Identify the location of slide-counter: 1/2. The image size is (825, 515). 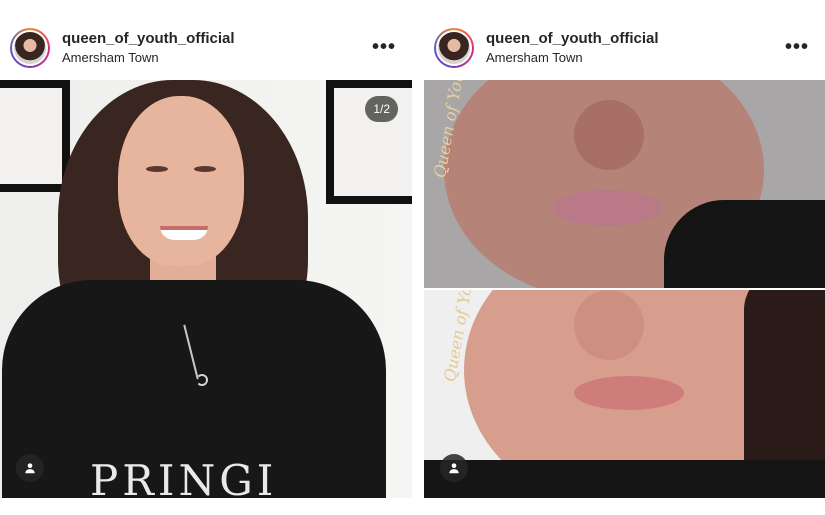
(381, 109).